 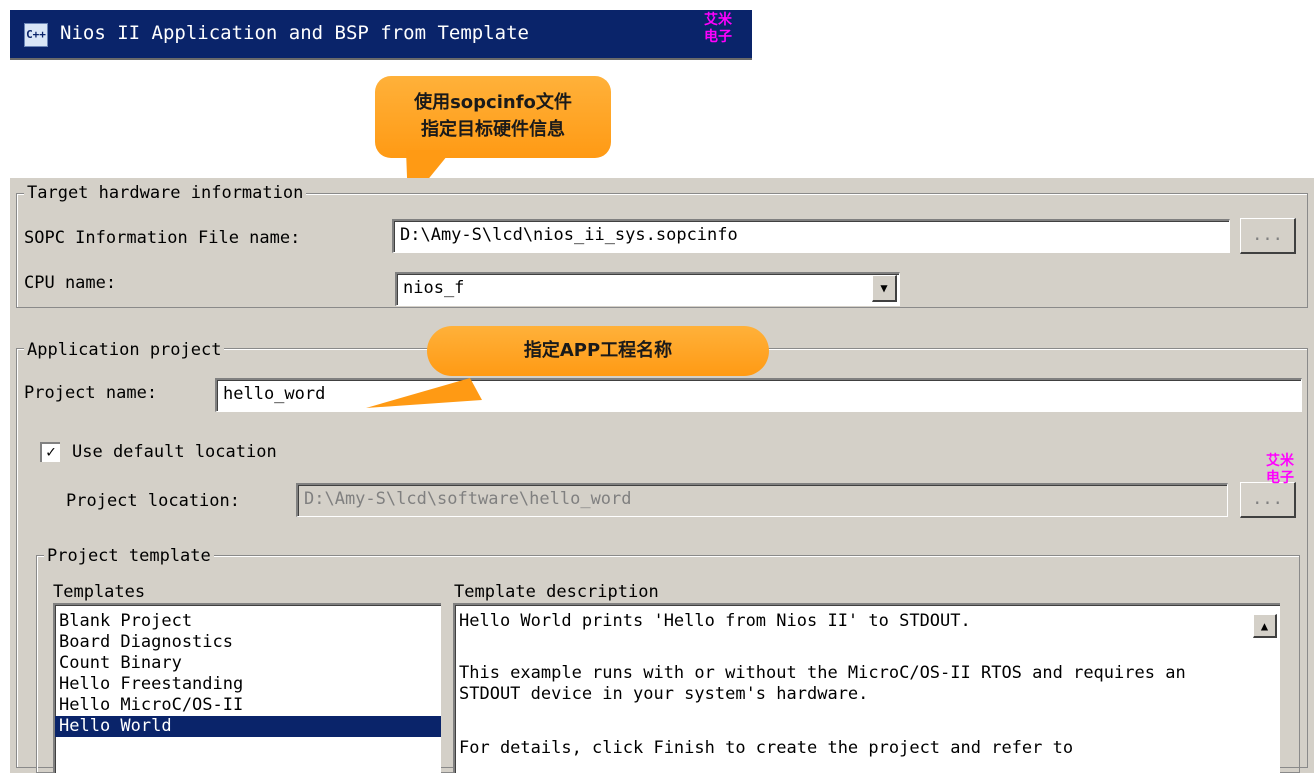 I want to click on project-name-label: Project name:, so click(x=91, y=393).